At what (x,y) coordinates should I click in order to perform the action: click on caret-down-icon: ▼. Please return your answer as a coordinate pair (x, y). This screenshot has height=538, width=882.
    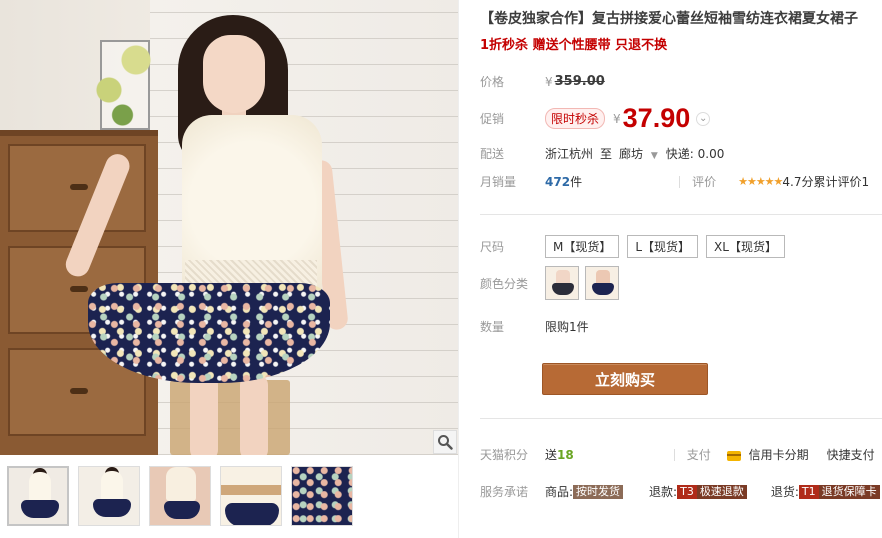
    Looking at the image, I should click on (654, 156).